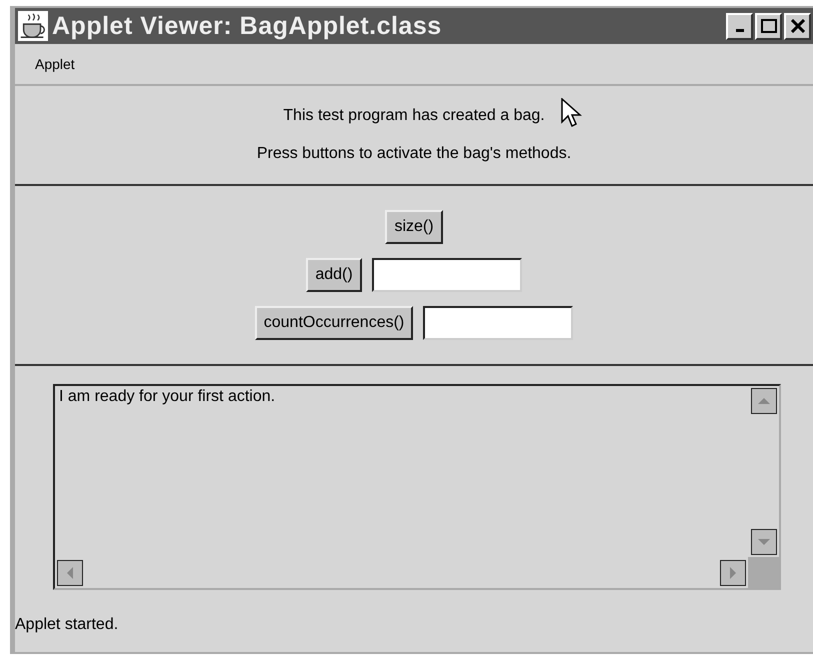  Describe the element at coordinates (572, 114) in the screenshot. I see `mouse-pointer-icon` at that location.